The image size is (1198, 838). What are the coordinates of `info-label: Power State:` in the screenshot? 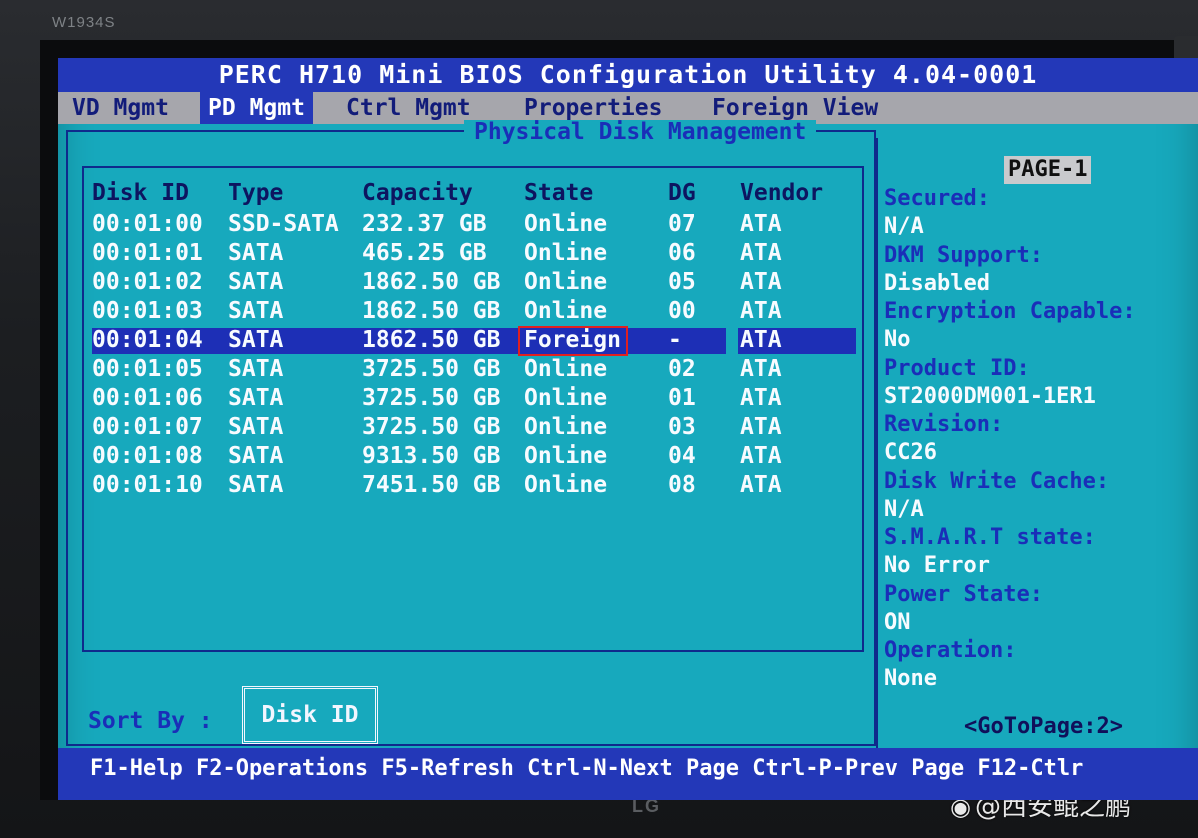 It's located at (963, 594).